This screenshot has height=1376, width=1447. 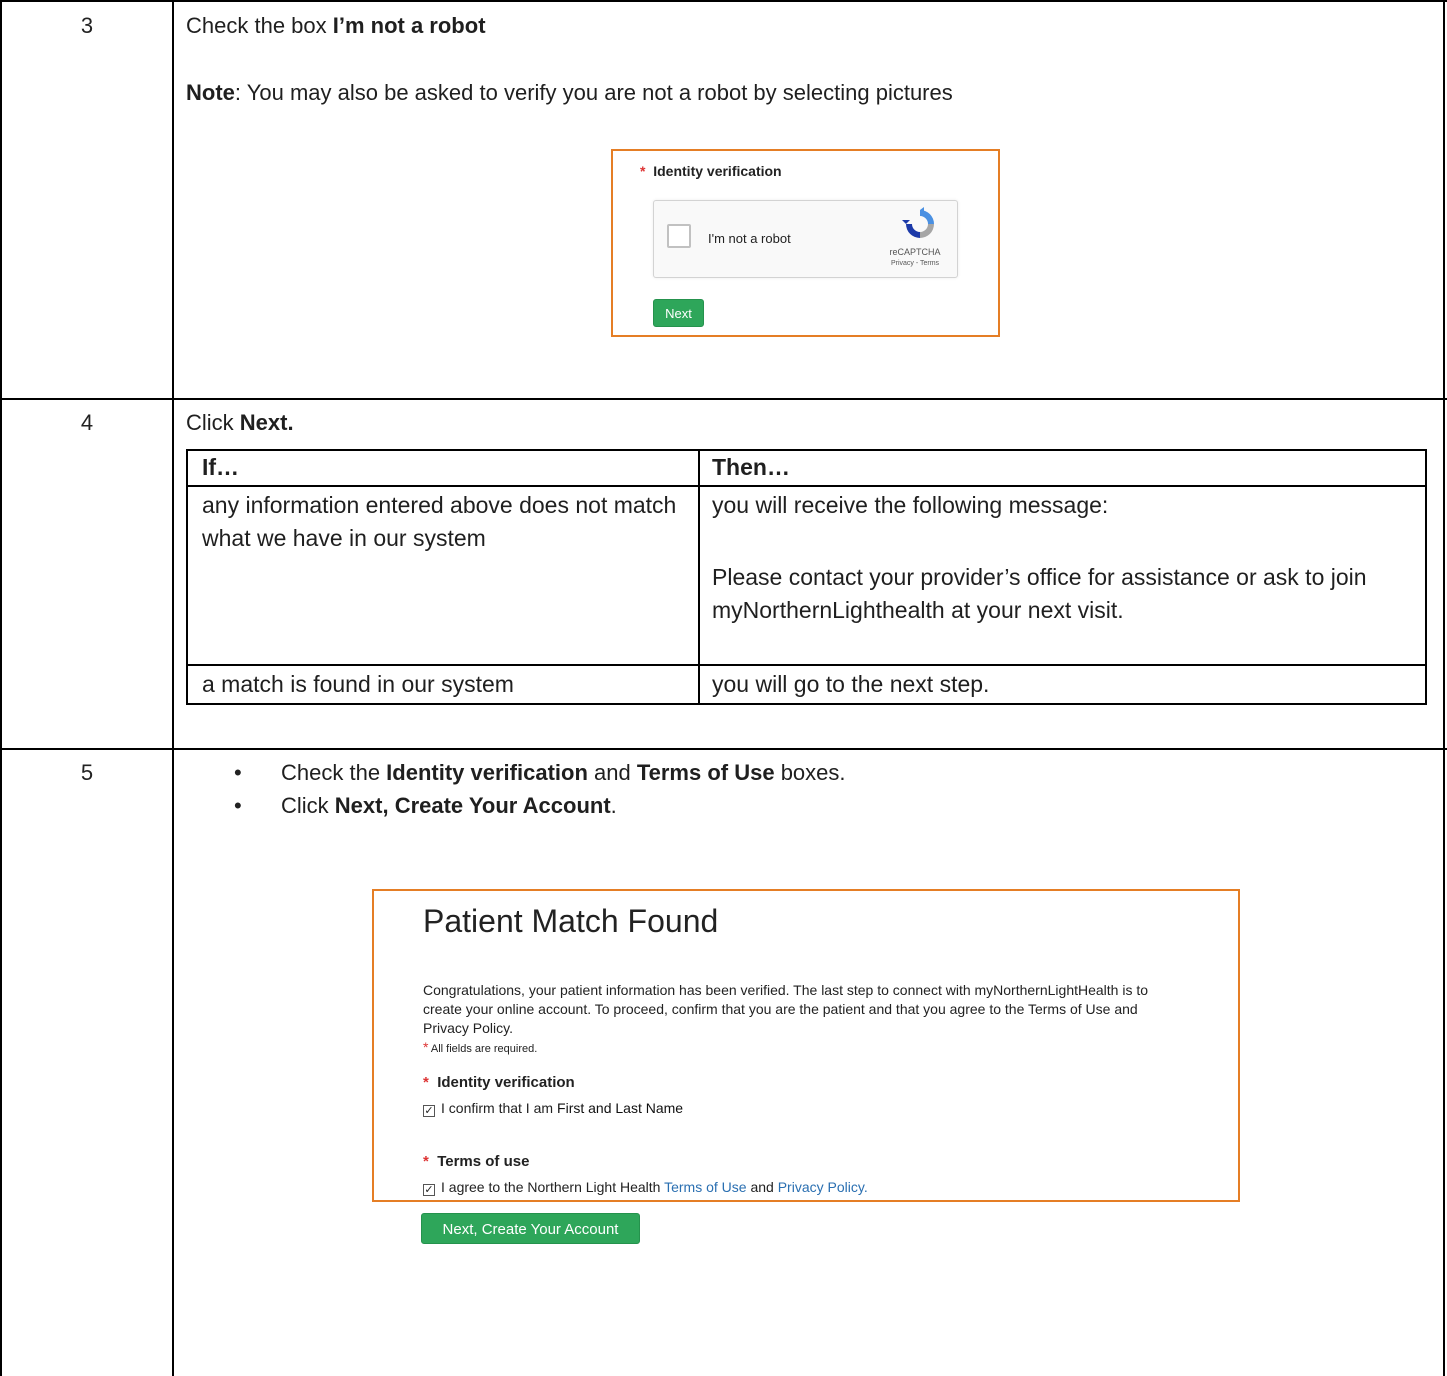 I want to click on step-number: 5, so click(x=87, y=772).